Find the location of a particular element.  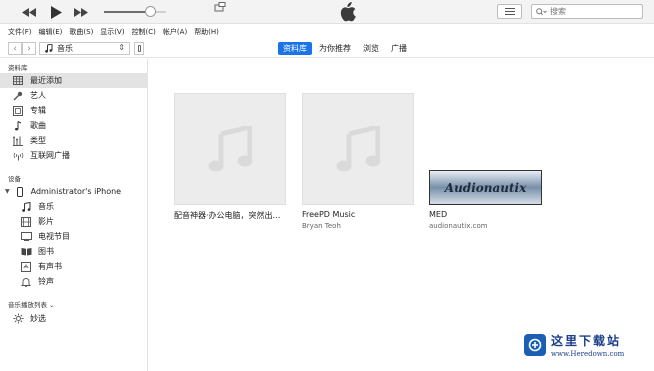

sidebar-item-albums: 专辑 is located at coordinates (73, 110).